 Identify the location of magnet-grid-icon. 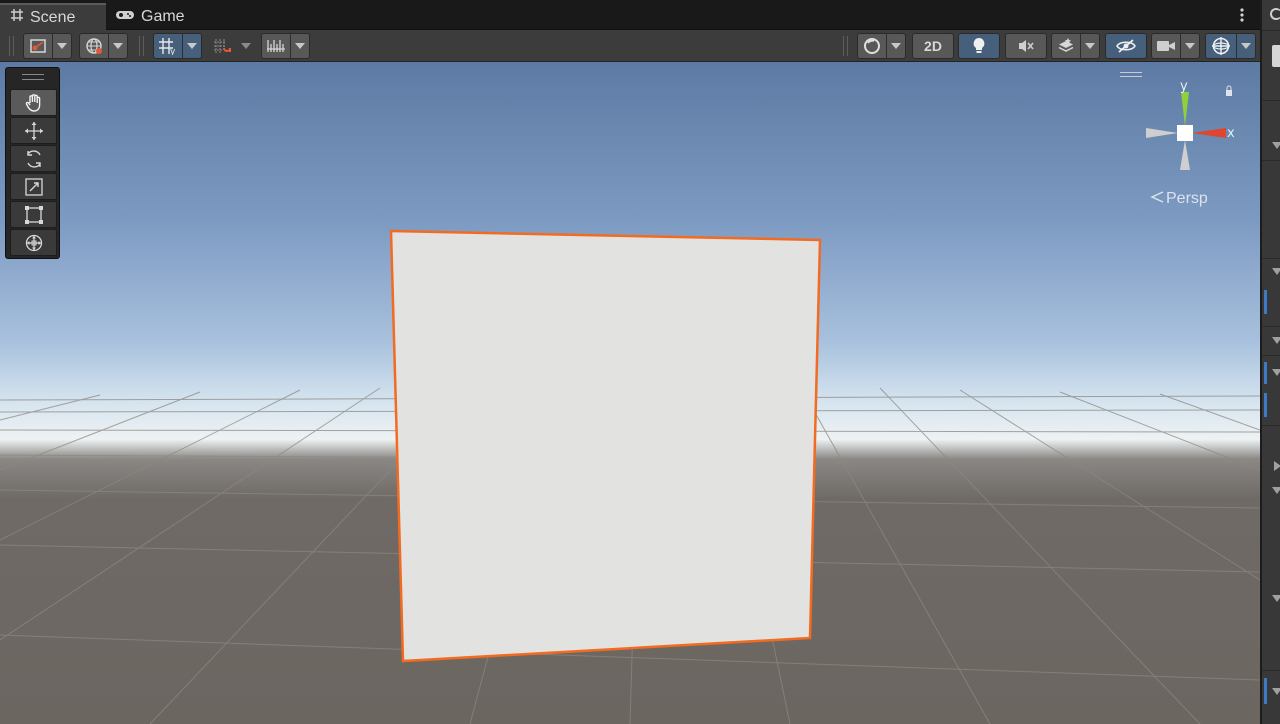
(222, 46).